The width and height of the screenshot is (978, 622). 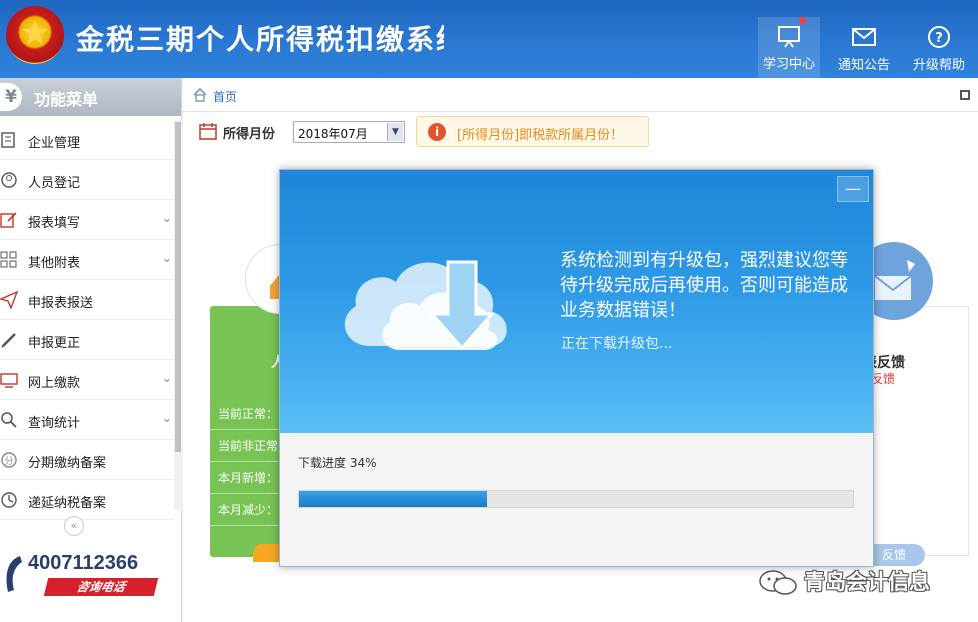 I want to click on sidebar-item-label: 报表填写, so click(x=54, y=223).